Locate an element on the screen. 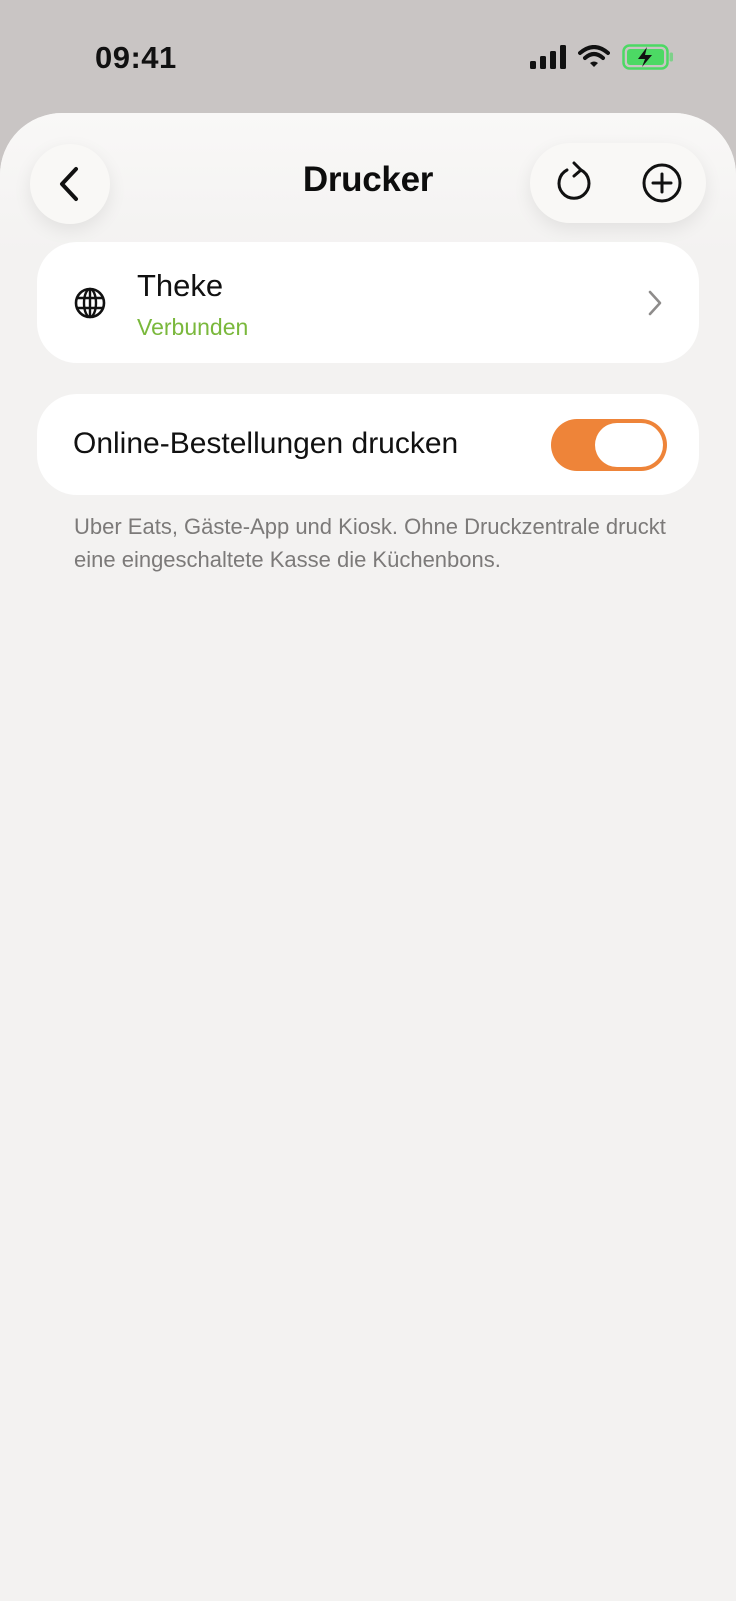 Image resolution: width=736 pixels, height=1601 pixels. online-orders-setting: Online-Bestellungen drucken is located at coordinates (368, 444).